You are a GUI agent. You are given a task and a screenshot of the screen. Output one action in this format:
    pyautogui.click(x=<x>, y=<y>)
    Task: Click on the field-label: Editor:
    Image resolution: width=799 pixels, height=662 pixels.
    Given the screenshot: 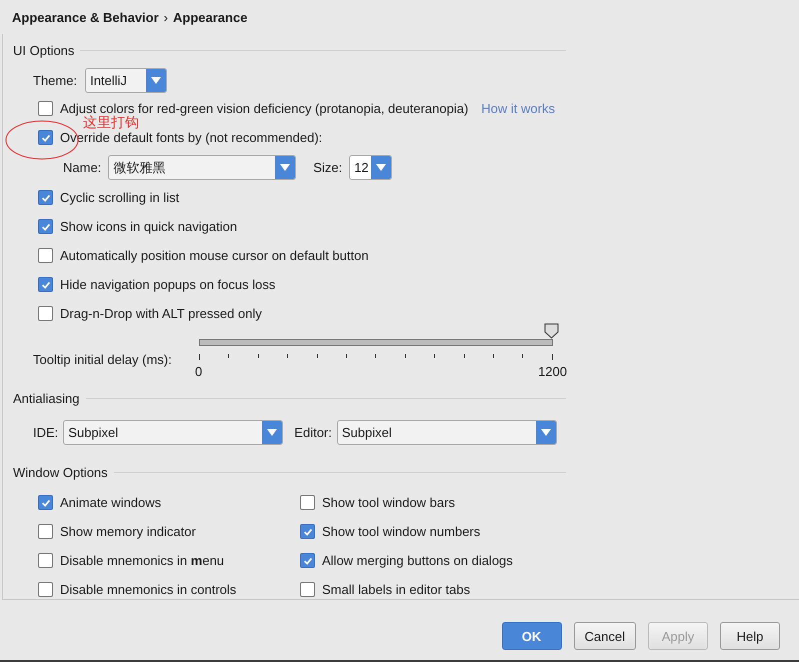 What is the action you would take?
    pyautogui.click(x=313, y=432)
    